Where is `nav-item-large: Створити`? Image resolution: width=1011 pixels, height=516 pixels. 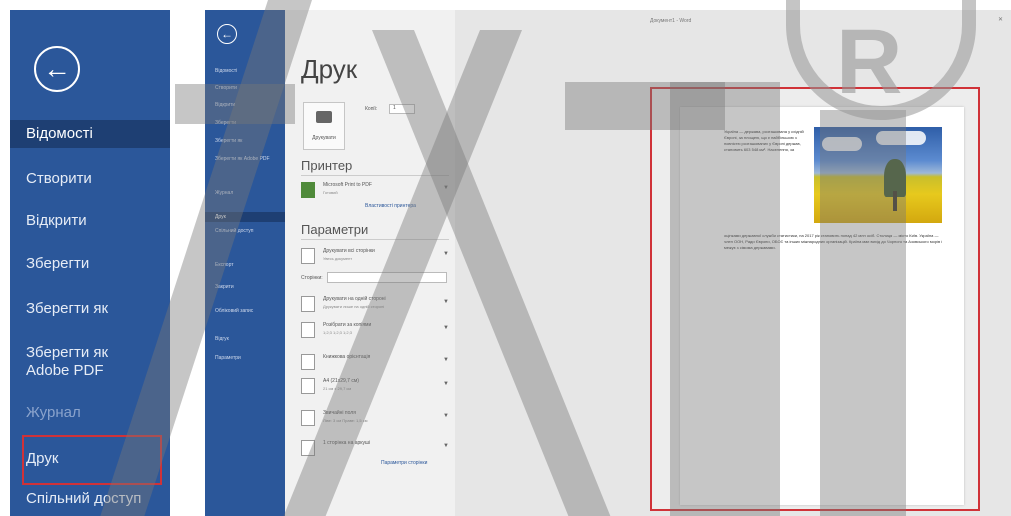 nav-item-large: Створити is located at coordinates (90, 179).